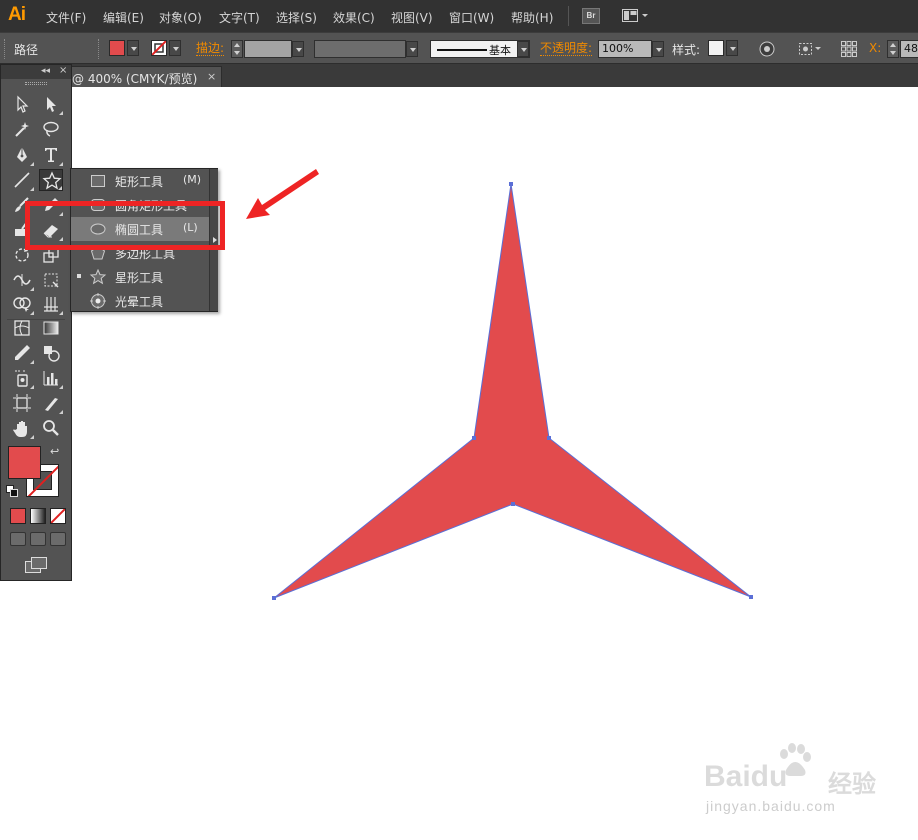 The width and height of the screenshot is (918, 840). I want to click on eyedropper-tool, so click(22, 353).